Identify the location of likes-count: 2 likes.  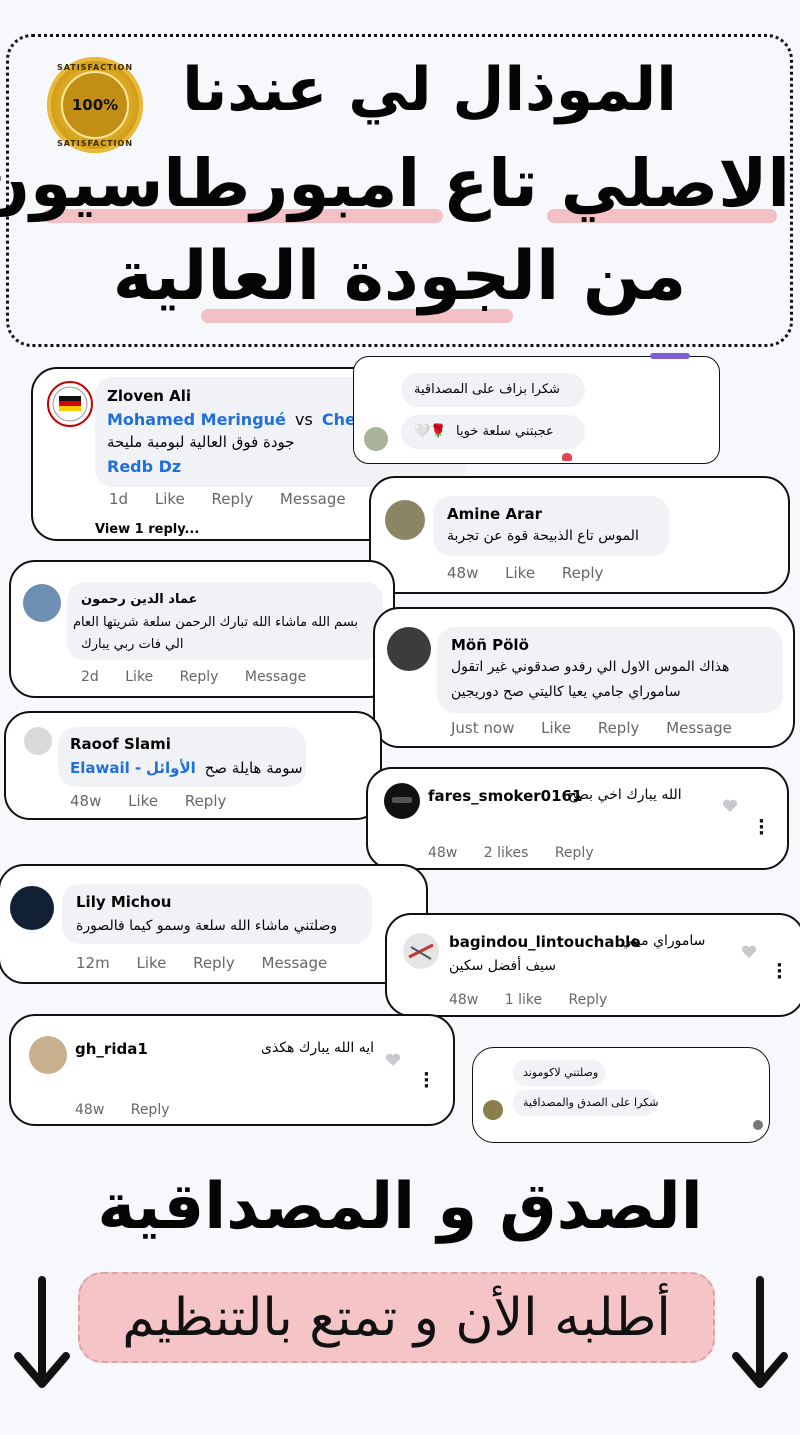
(506, 853).